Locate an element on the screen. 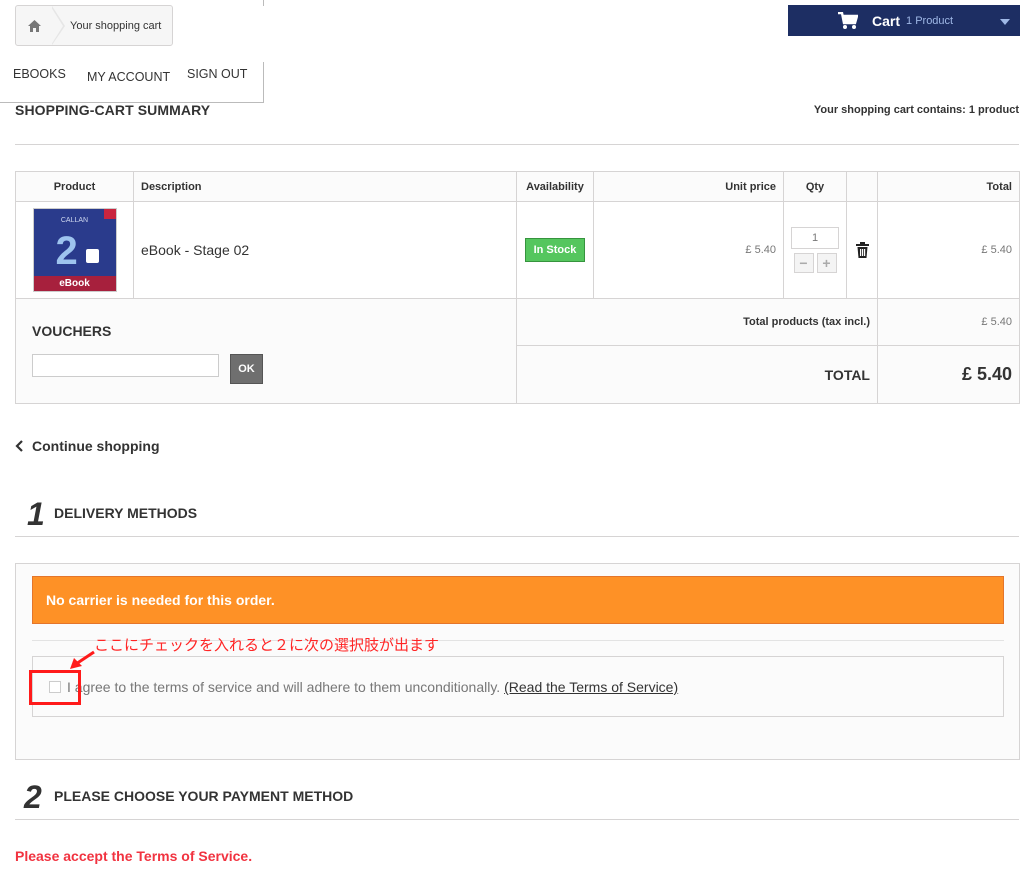  voucher-ok-button: OK is located at coordinates (246, 369).